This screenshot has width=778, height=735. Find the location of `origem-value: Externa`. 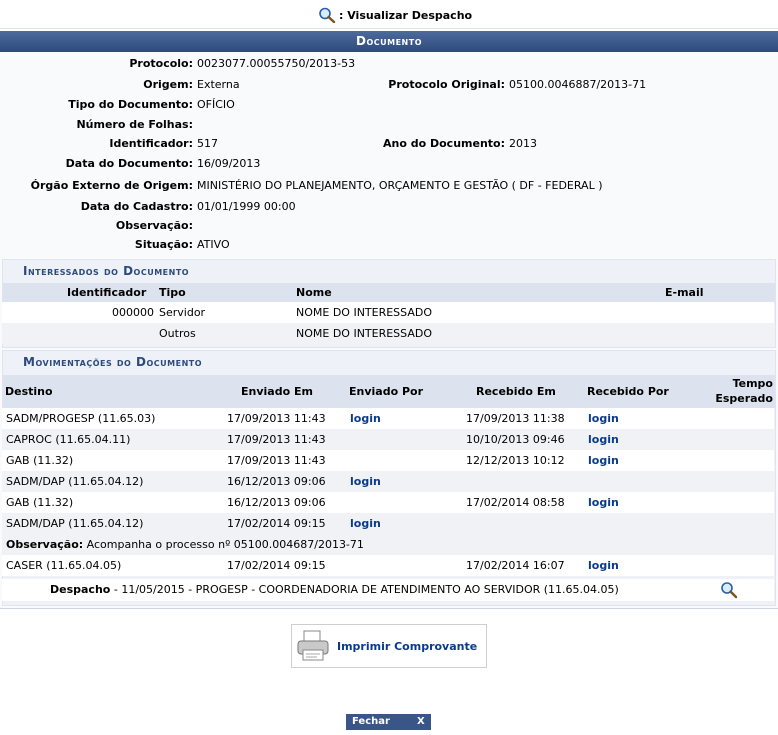

origem-value: Externa is located at coordinates (218, 84).